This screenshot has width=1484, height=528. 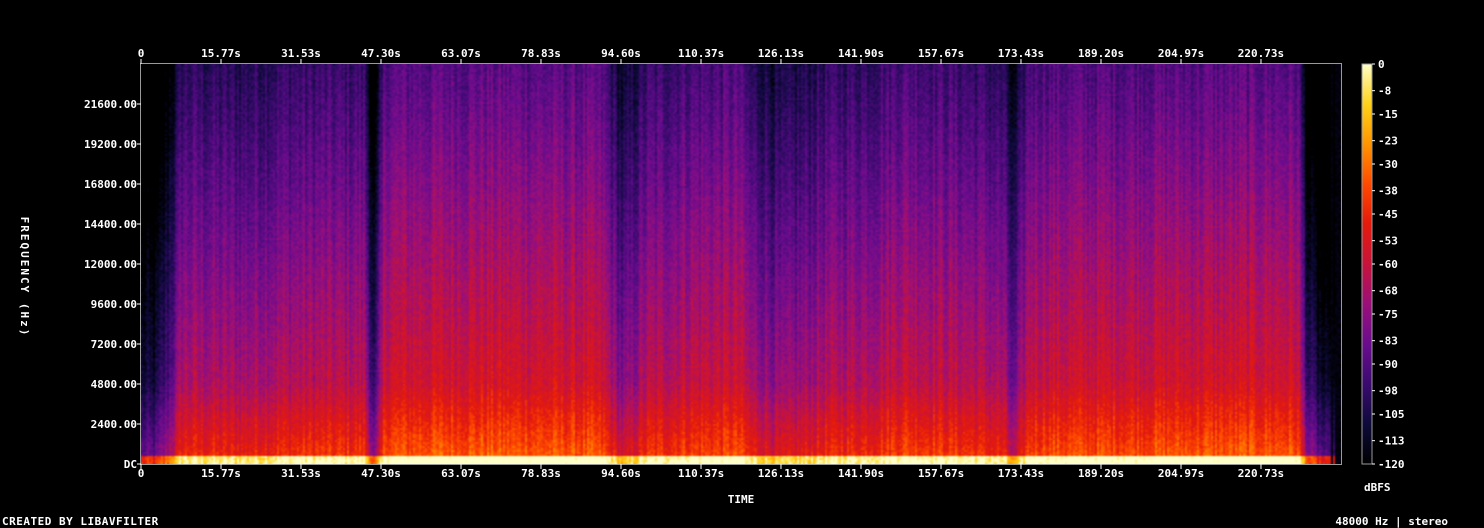 I want to click on y-axis-label: FREQUENCY (Hz), so click(x=24, y=277).